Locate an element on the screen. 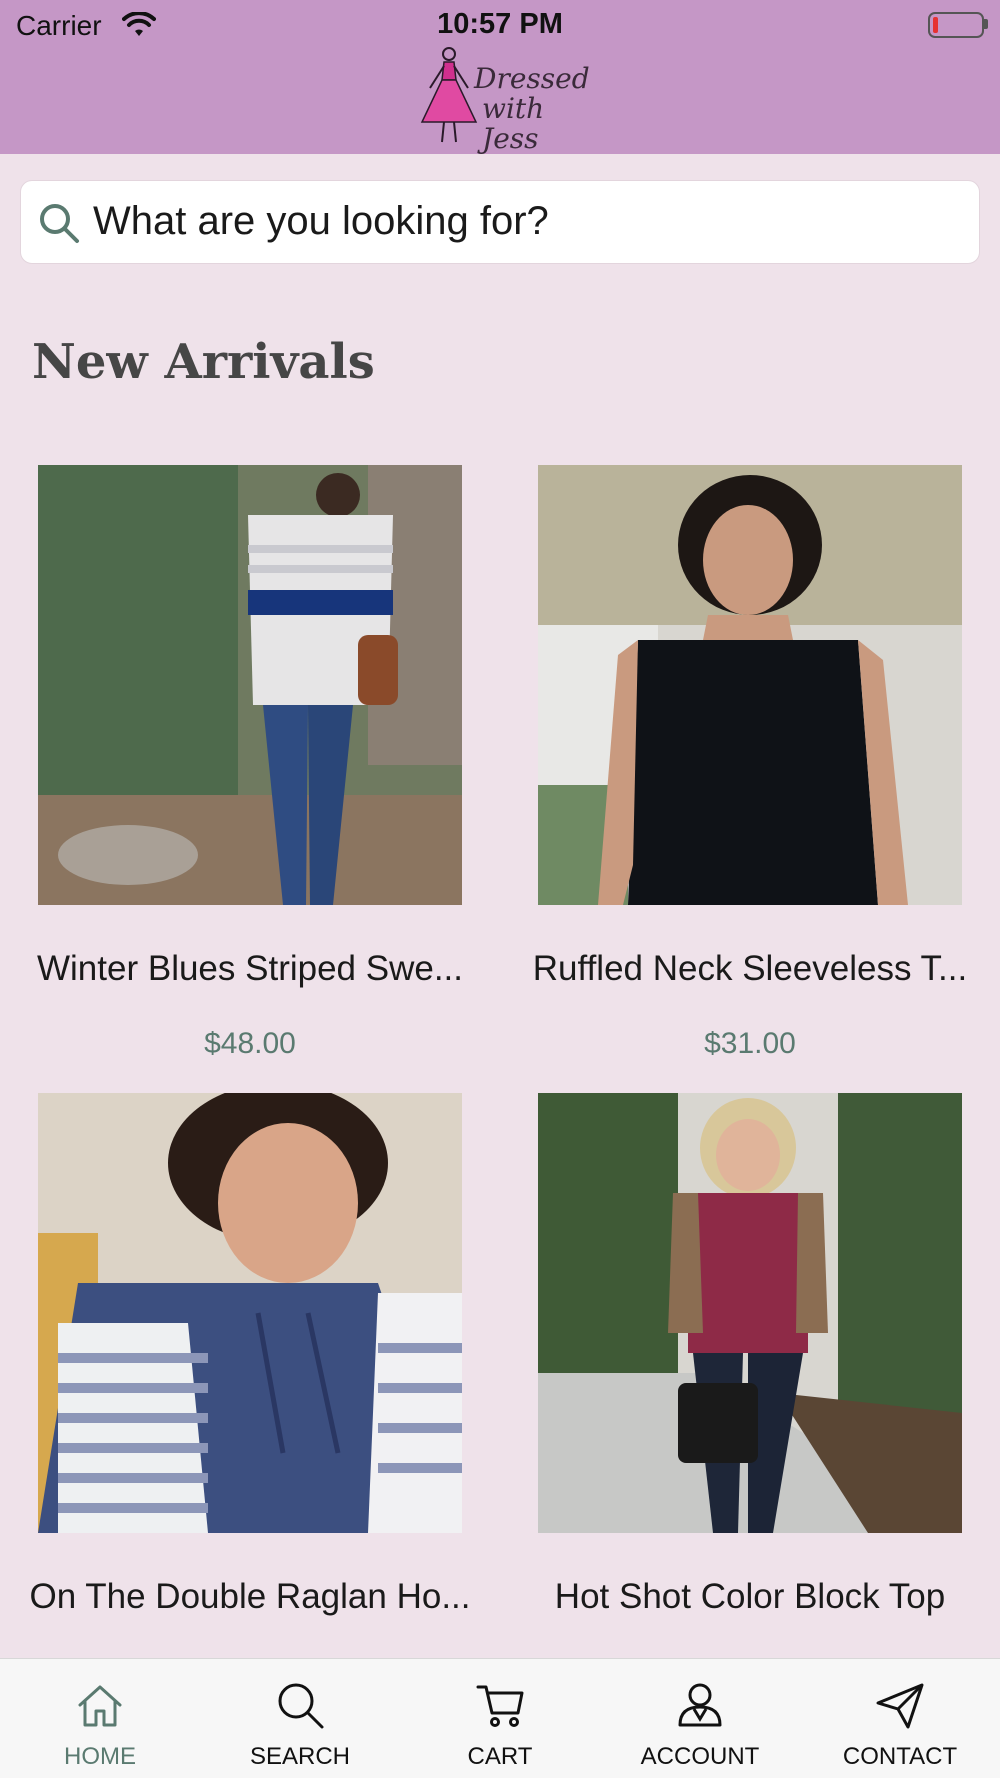 The image size is (1000, 1778). tab-contact: CONTACT is located at coordinates (900, 1718).